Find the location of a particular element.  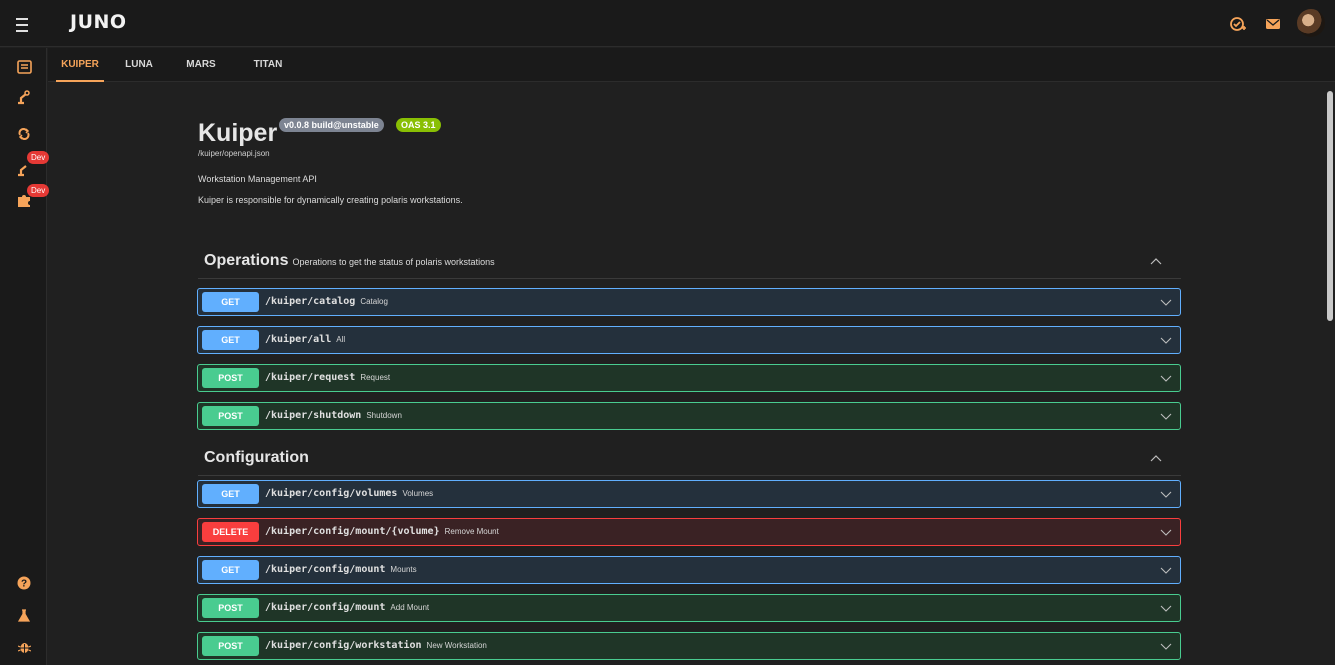

operation-path: /kuiper/config/workstation is located at coordinates (343, 645).